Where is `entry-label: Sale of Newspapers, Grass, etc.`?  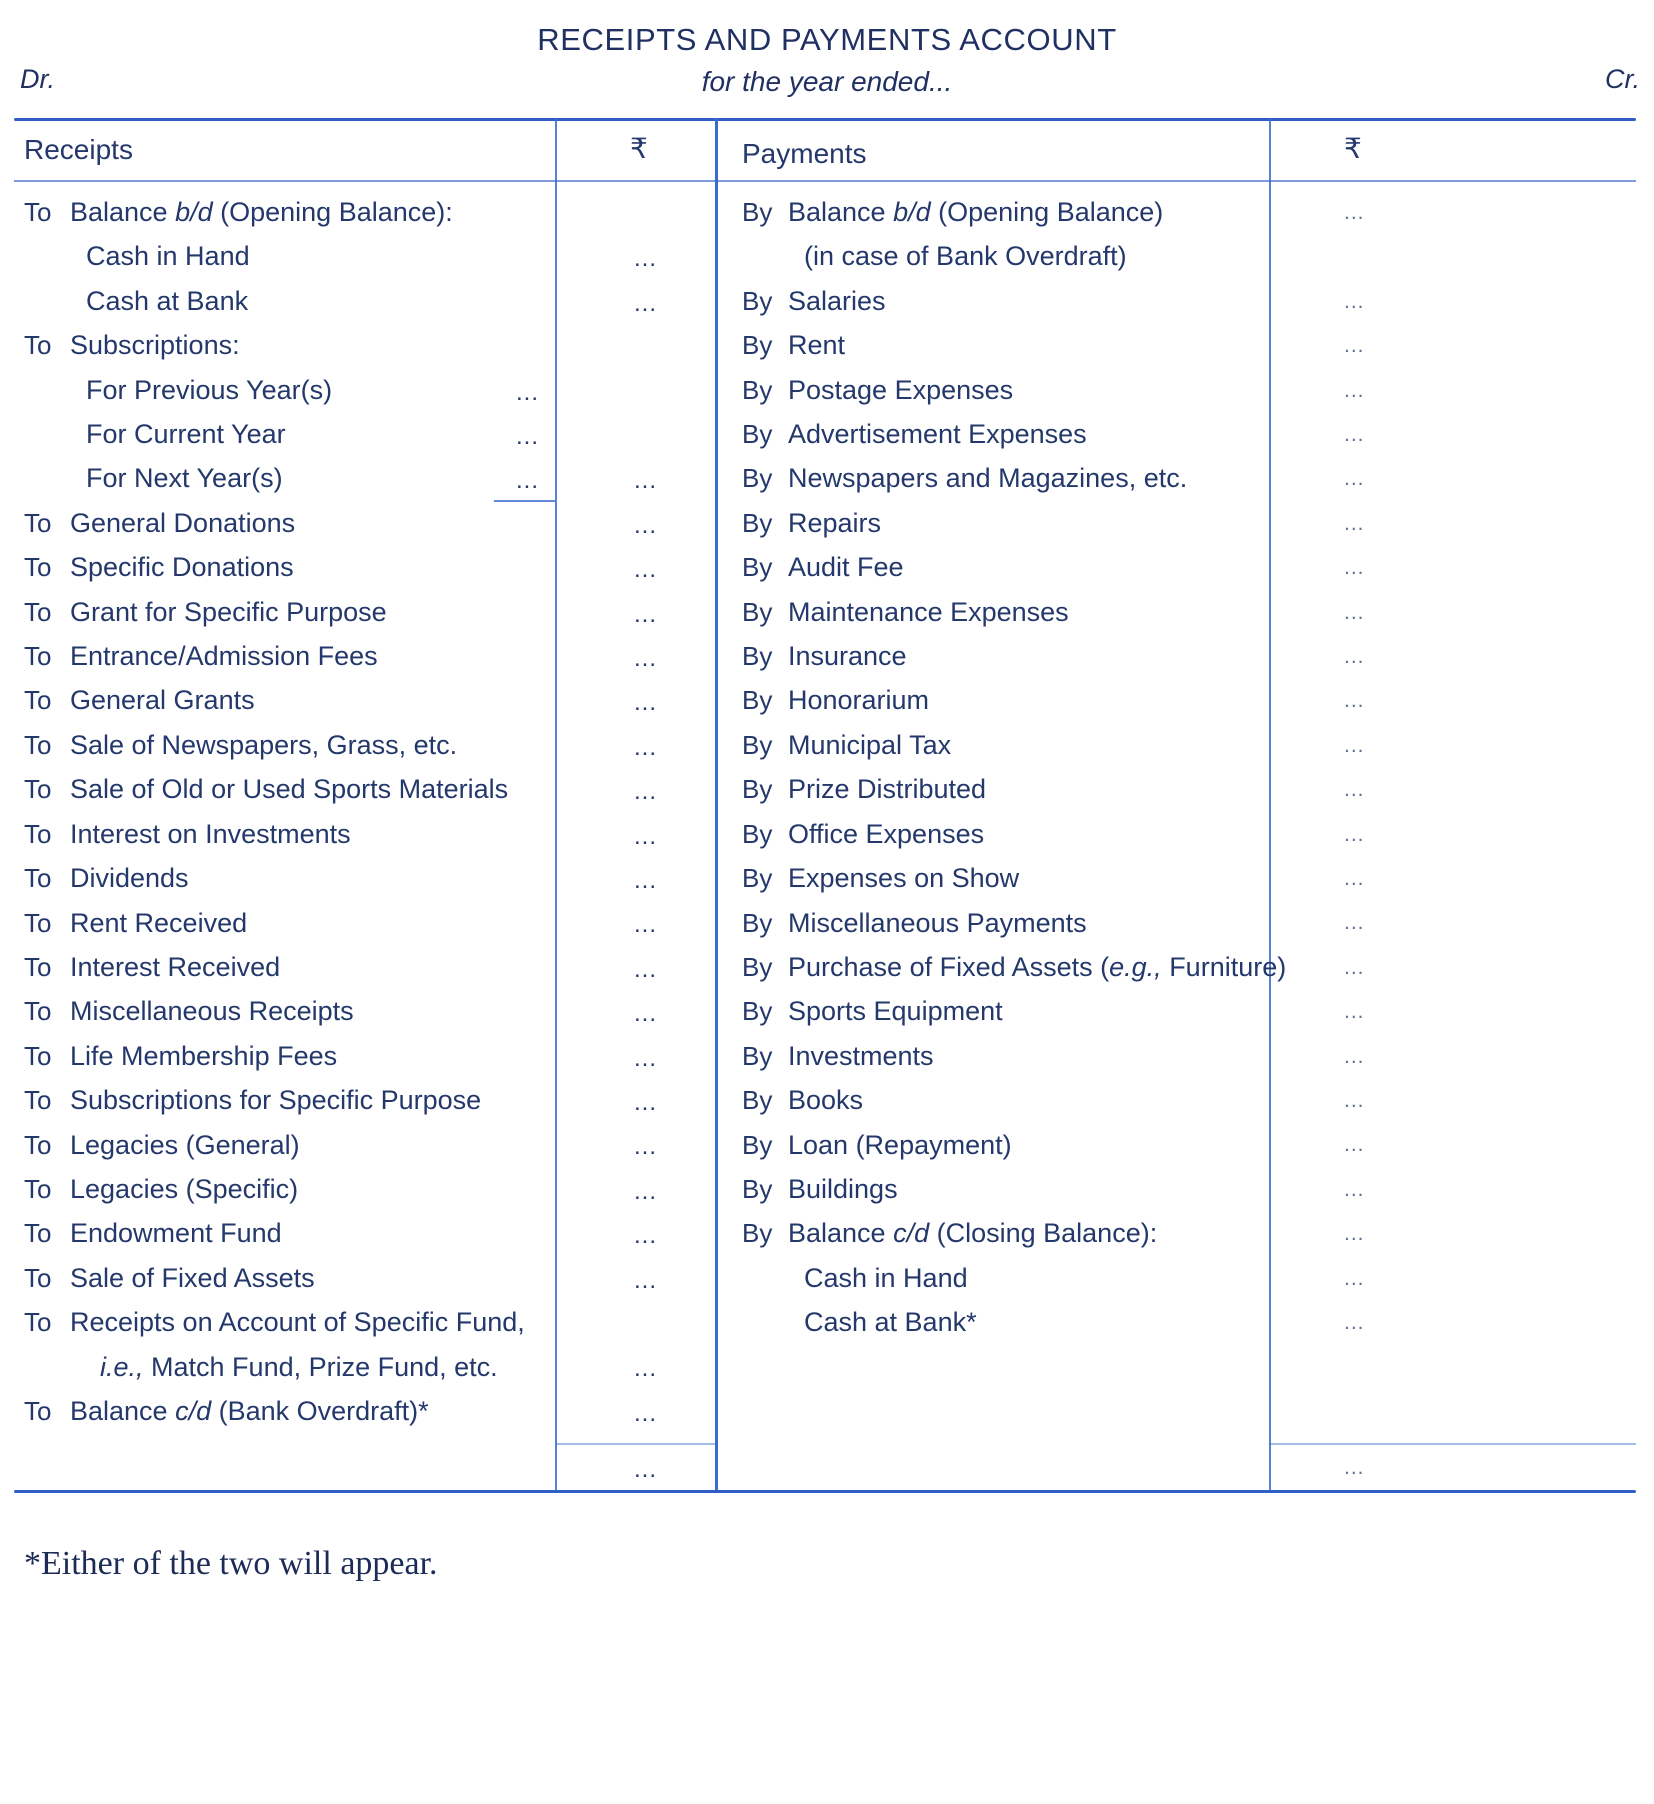 entry-label: Sale of Newspapers, Grass, etc. is located at coordinates (264, 744).